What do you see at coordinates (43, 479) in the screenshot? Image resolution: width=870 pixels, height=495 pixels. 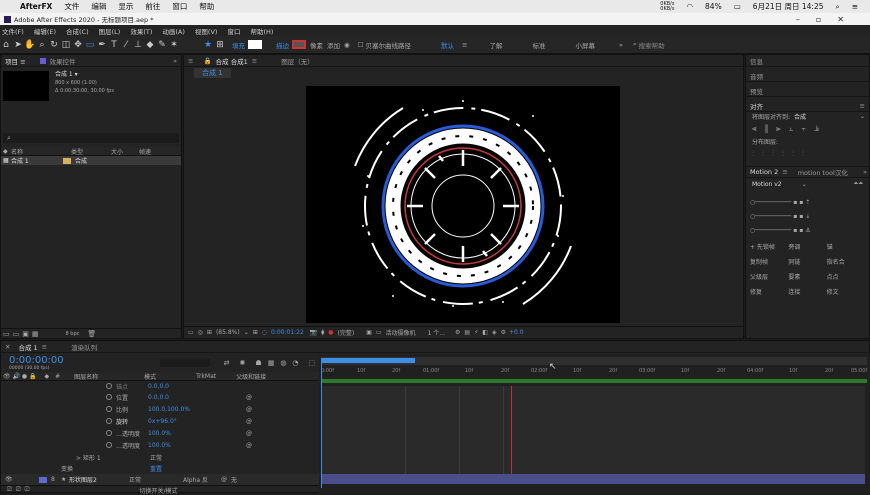 I see `layer-label-swatch` at bounding box center [43, 479].